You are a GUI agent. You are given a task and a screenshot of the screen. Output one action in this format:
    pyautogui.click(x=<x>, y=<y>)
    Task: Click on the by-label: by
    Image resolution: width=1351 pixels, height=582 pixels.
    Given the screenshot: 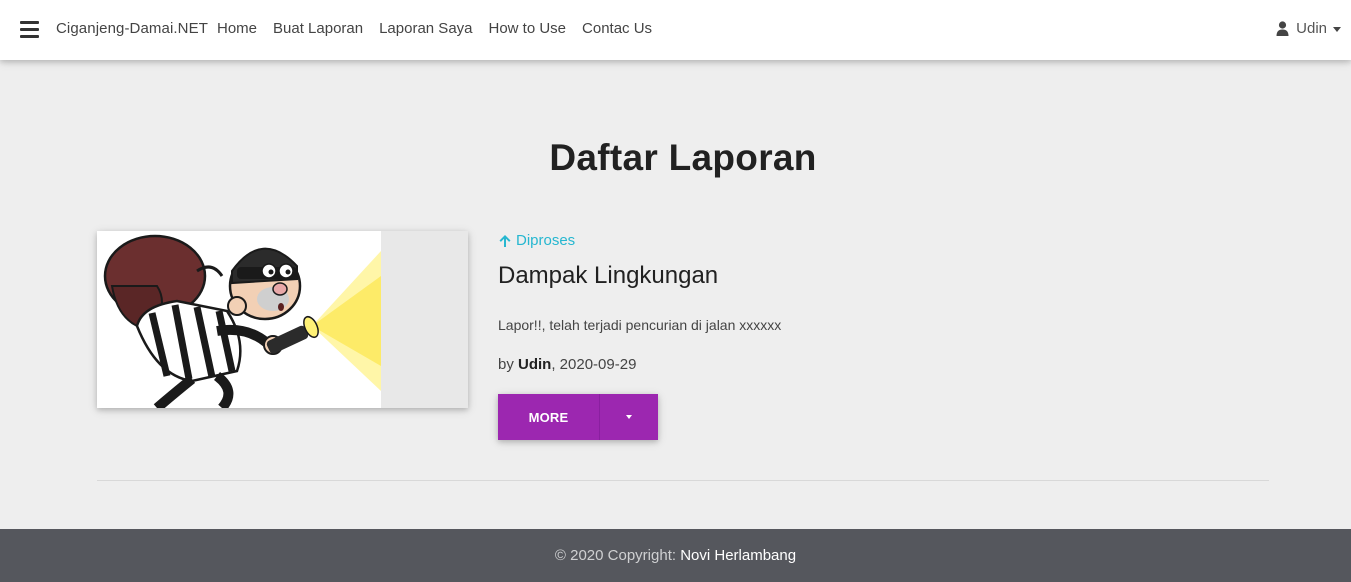 What is the action you would take?
    pyautogui.click(x=506, y=364)
    